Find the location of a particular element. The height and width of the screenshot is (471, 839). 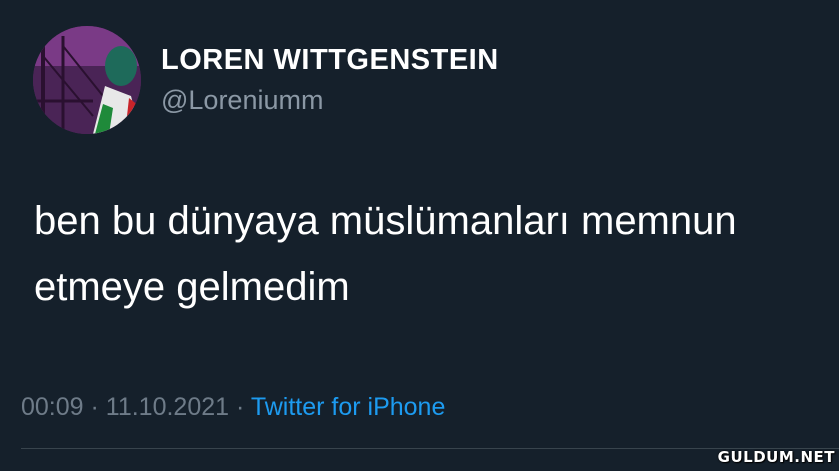

site-watermark: GULDUM.NET is located at coordinates (776, 457).